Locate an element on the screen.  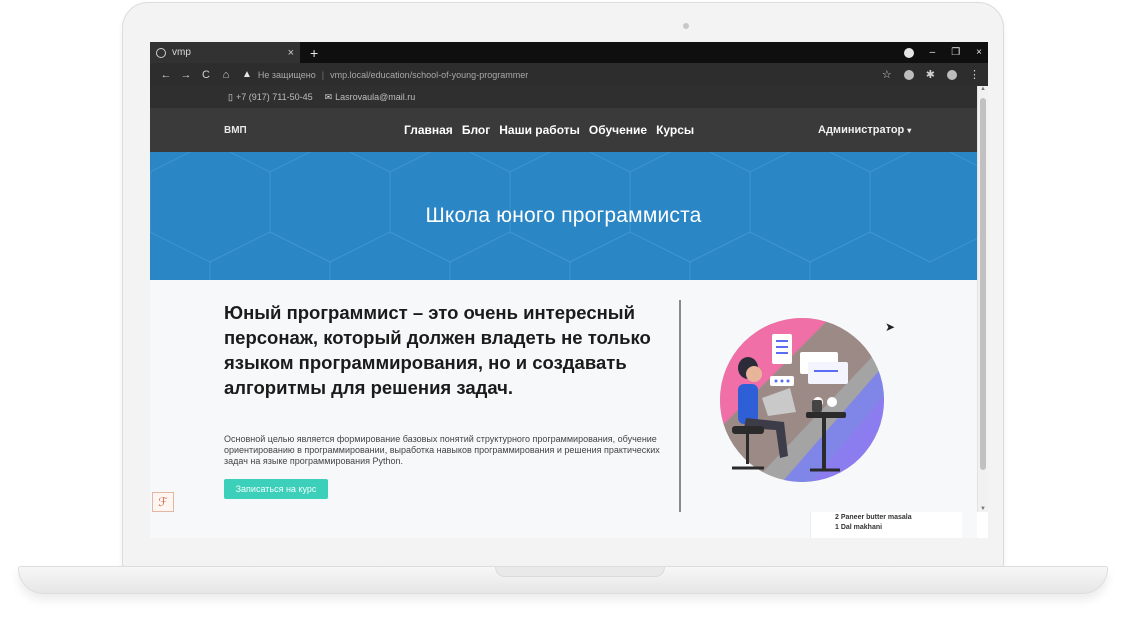
nav-item-blog: Блог is located at coordinates (476, 130).